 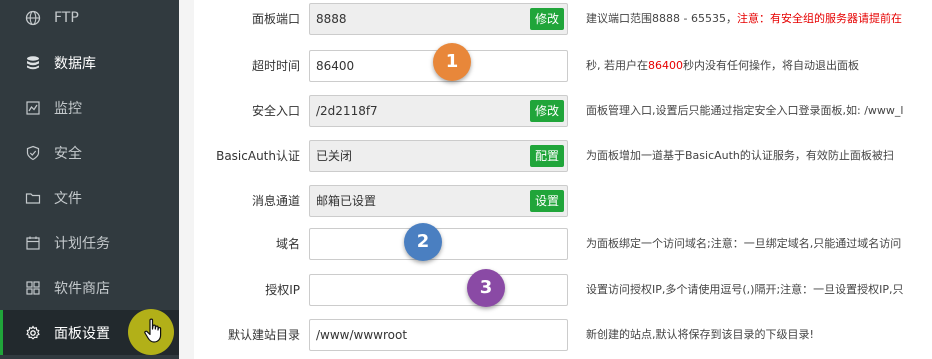 What do you see at coordinates (438, 111) in the screenshot?
I see `security-entry-field: /2d2118f7 修改` at bounding box center [438, 111].